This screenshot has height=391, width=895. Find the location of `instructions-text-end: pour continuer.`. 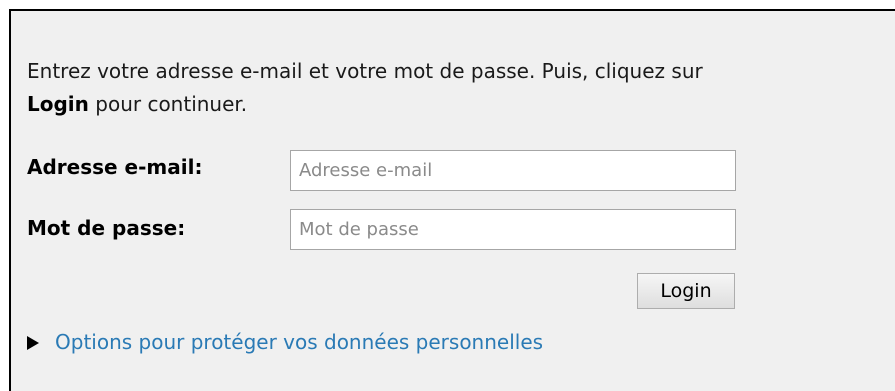

instructions-text-end: pour continuer. is located at coordinates (171, 104).